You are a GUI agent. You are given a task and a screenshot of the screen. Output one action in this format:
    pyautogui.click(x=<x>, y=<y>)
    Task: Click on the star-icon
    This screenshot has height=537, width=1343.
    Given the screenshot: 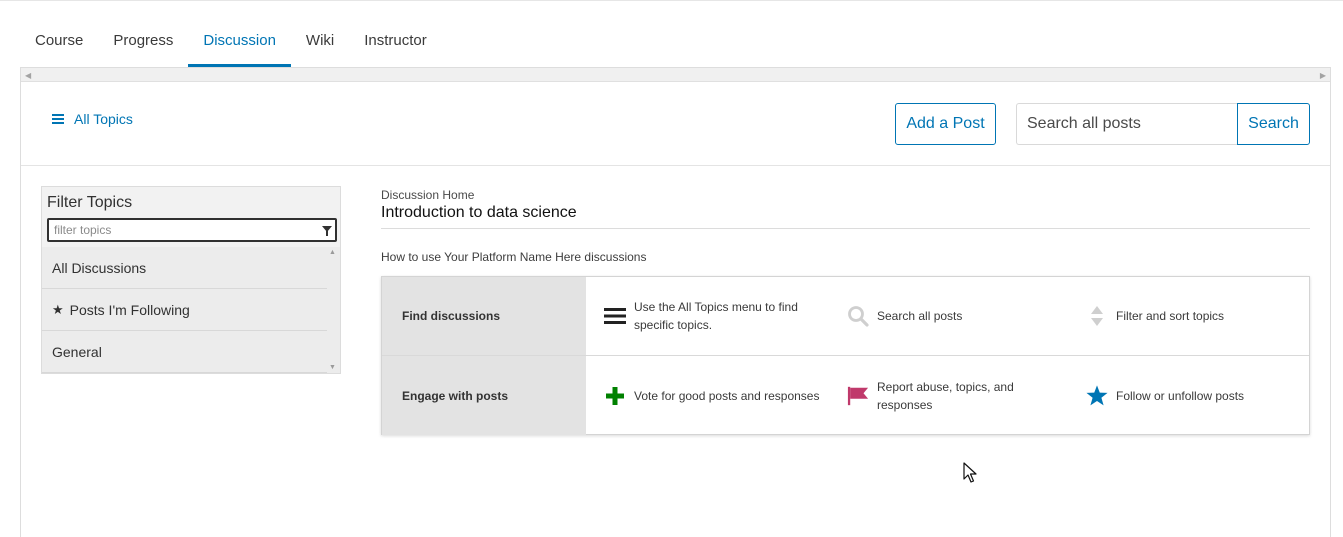 What is the action you would take?
    pyautogui.click(x=1097, y=395)
    